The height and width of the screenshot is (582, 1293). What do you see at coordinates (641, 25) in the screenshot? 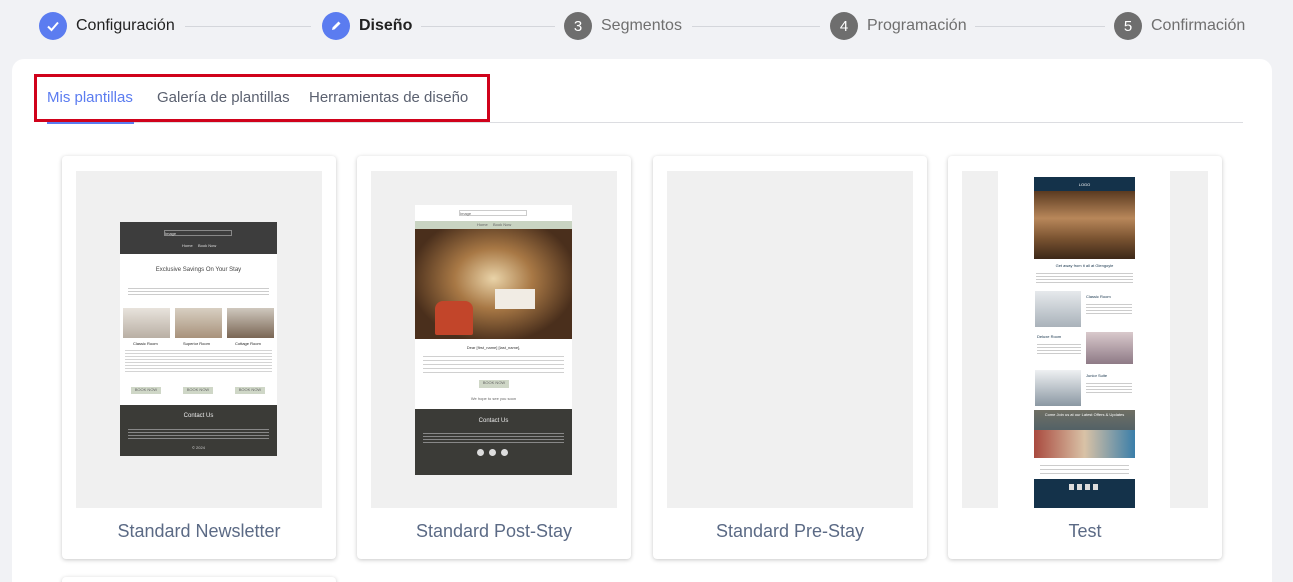
I see `step-label: Segmentos` at bounding box center [641, 25].